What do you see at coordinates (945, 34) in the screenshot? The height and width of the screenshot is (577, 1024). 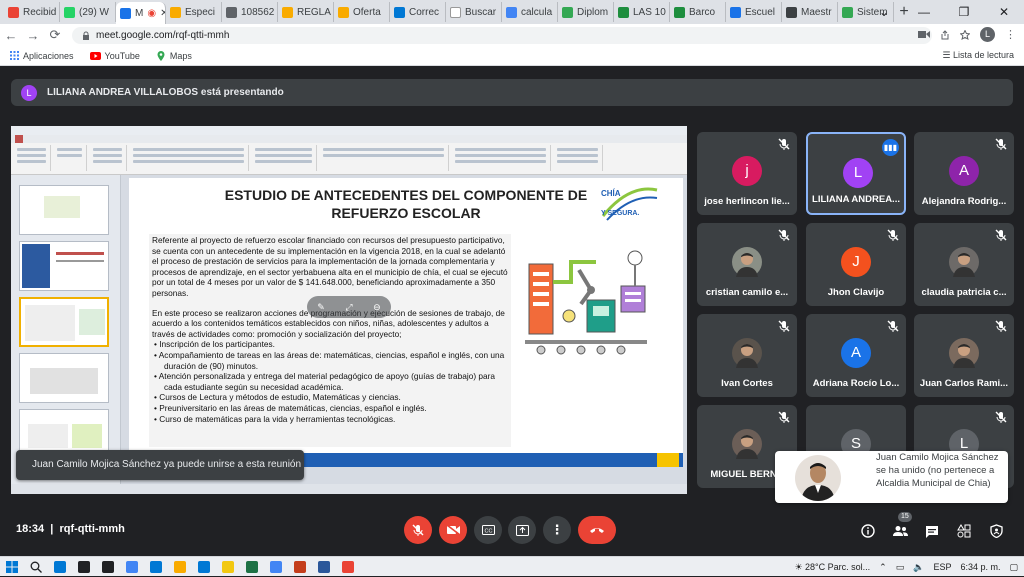 I see `share-icon` at bounding box center [945, 34].